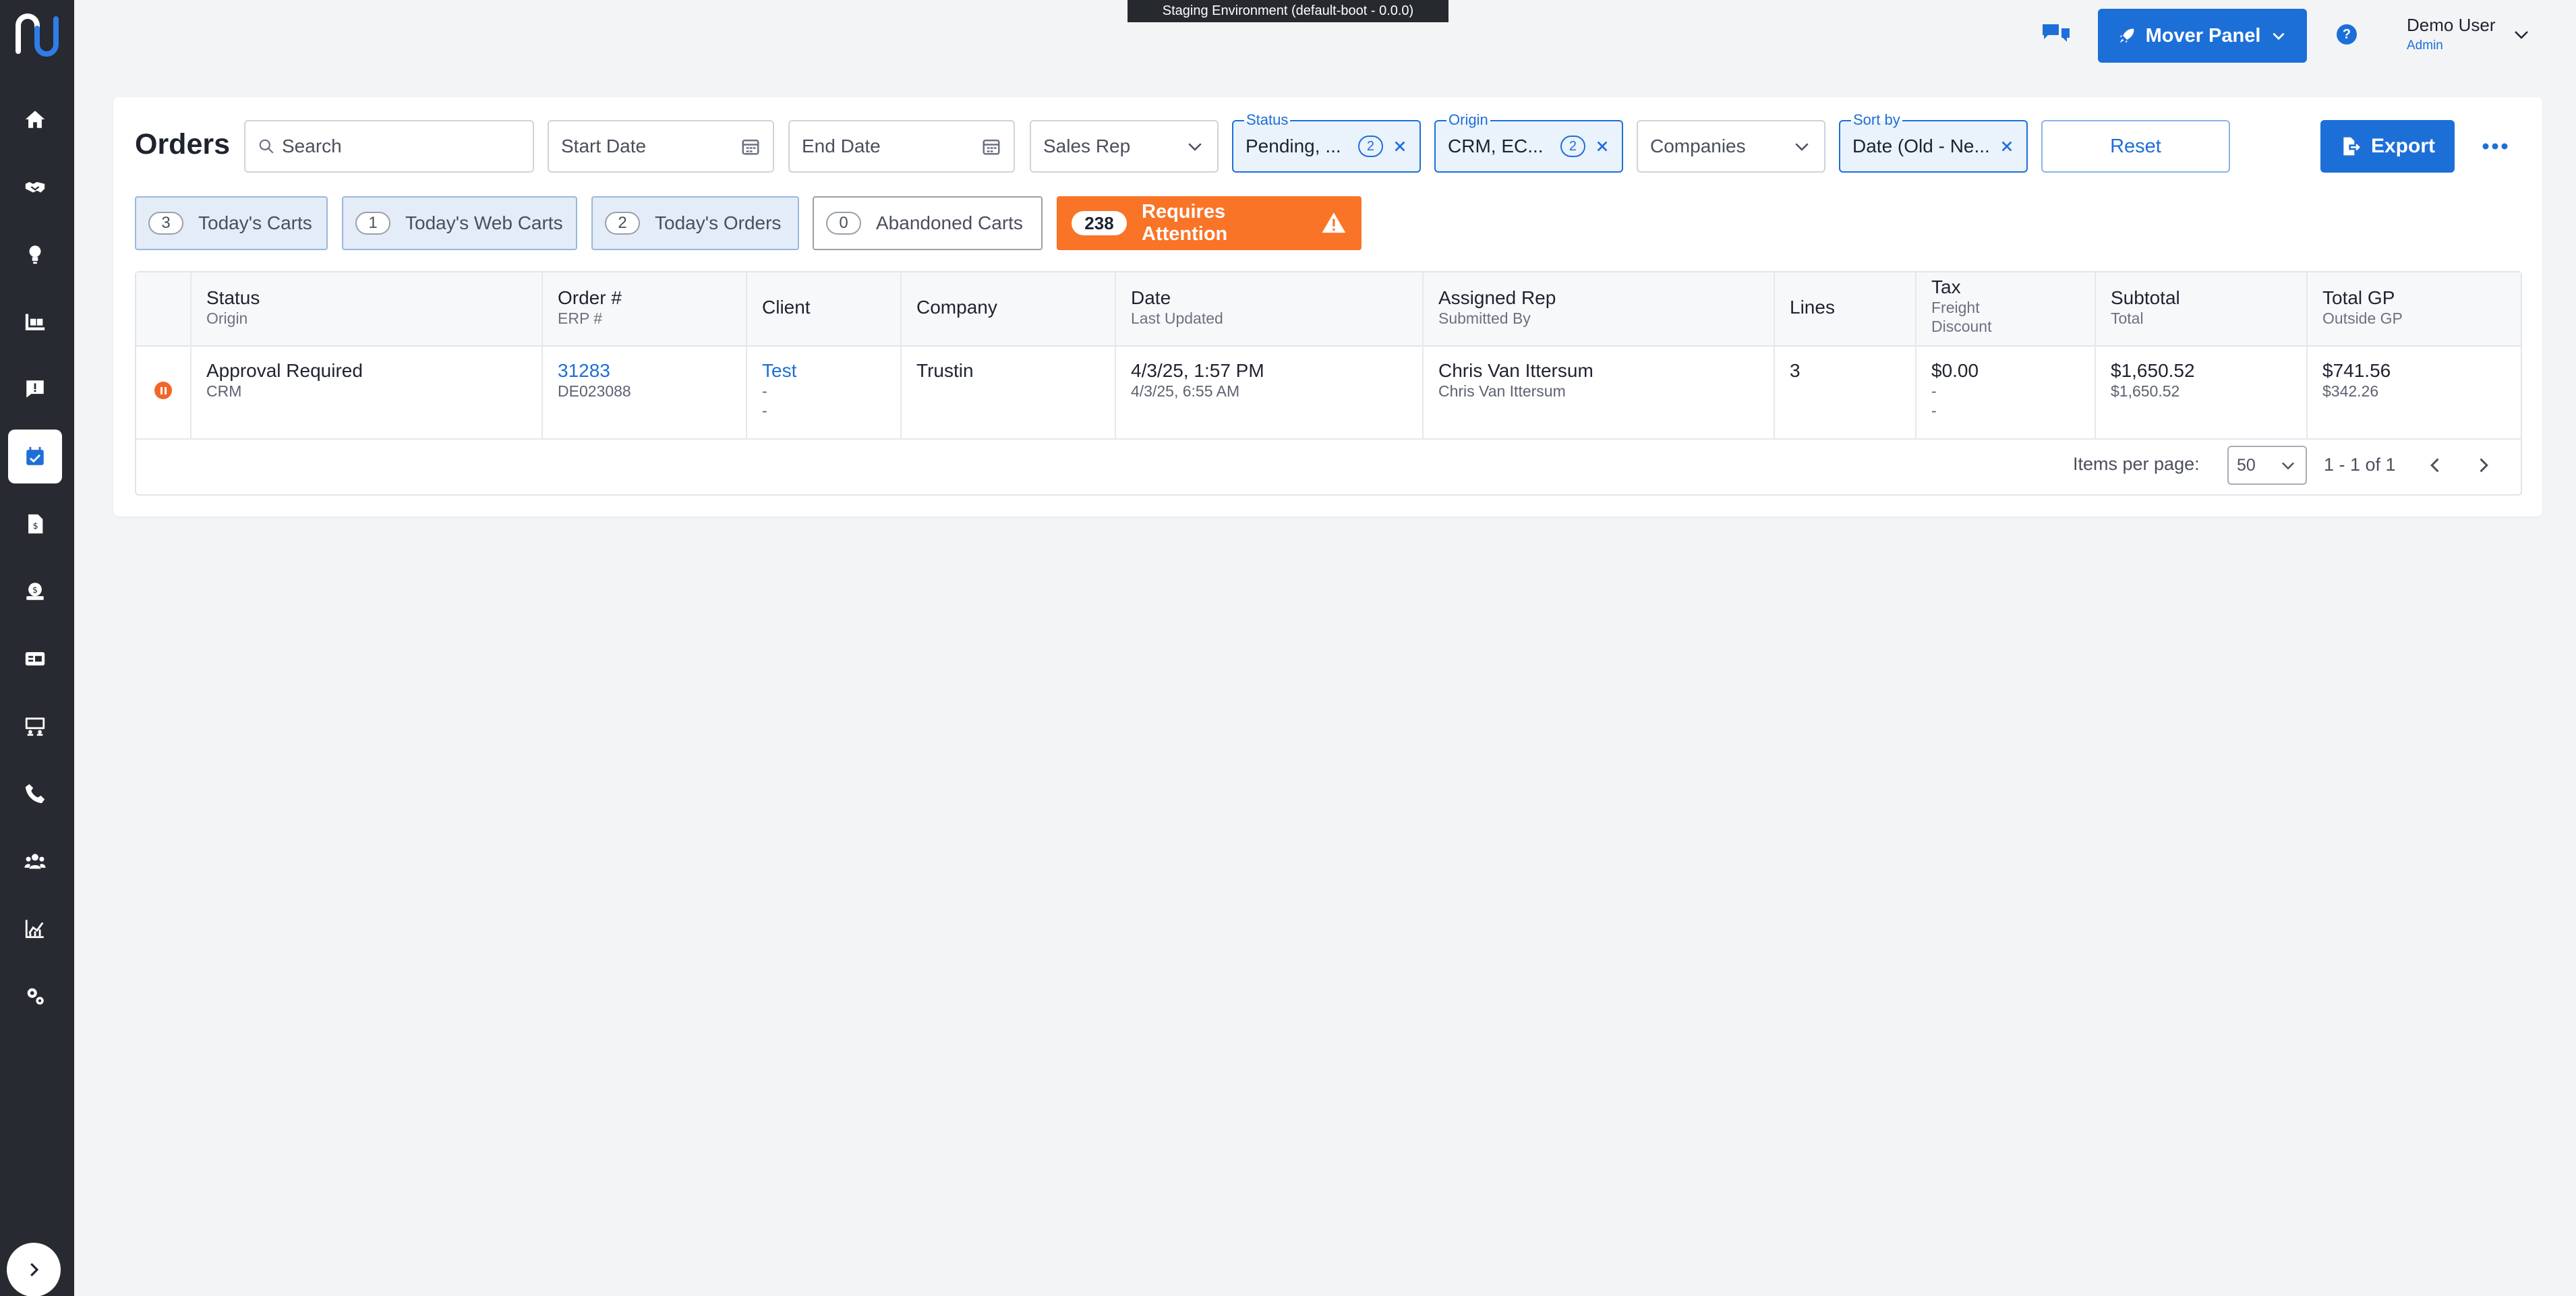  I want to click on paused-status-icon, so click(163, 391).